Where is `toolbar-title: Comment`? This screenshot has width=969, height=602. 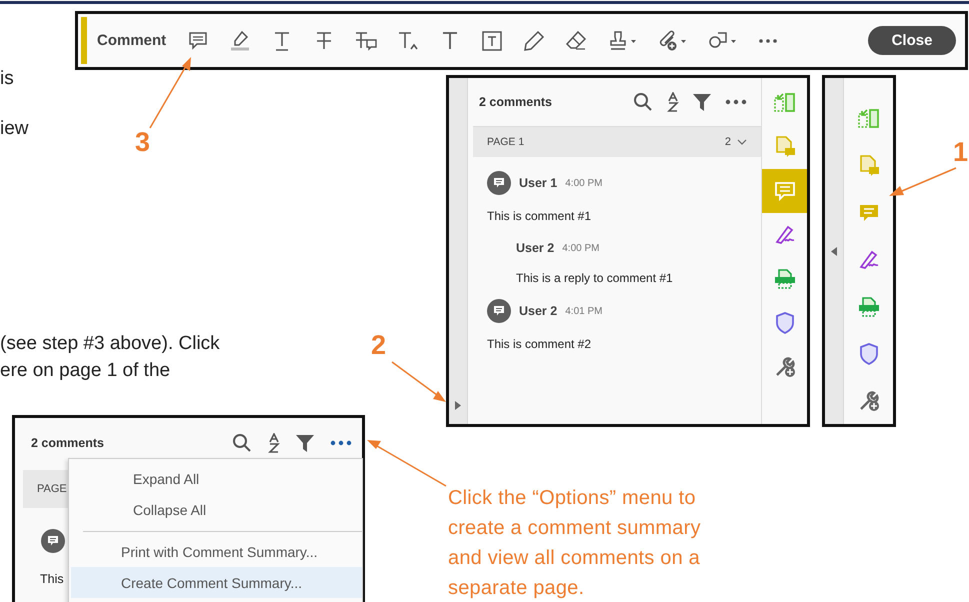
toolbar-title: Comment is located at coordinates (131, 40).